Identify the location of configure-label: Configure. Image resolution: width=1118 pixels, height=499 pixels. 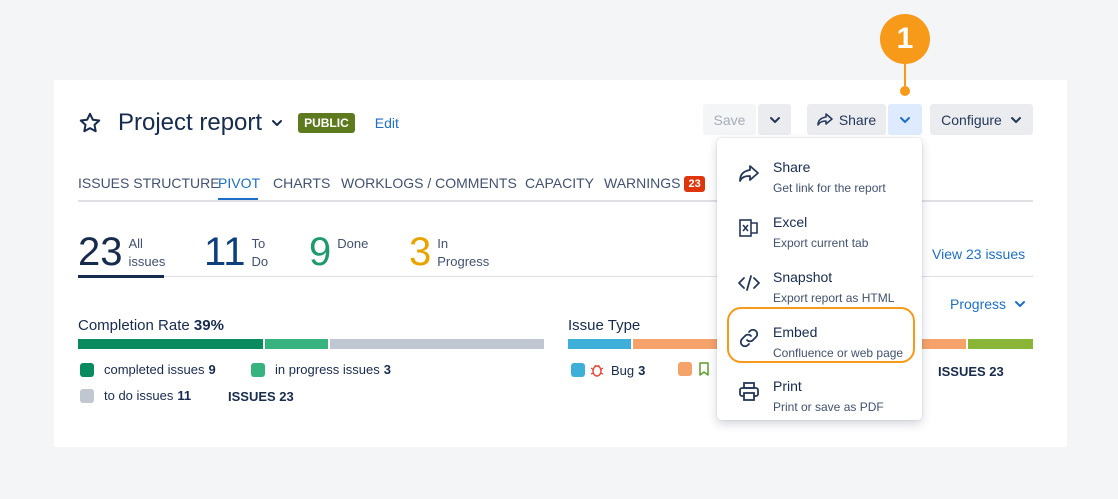
(971, 119).